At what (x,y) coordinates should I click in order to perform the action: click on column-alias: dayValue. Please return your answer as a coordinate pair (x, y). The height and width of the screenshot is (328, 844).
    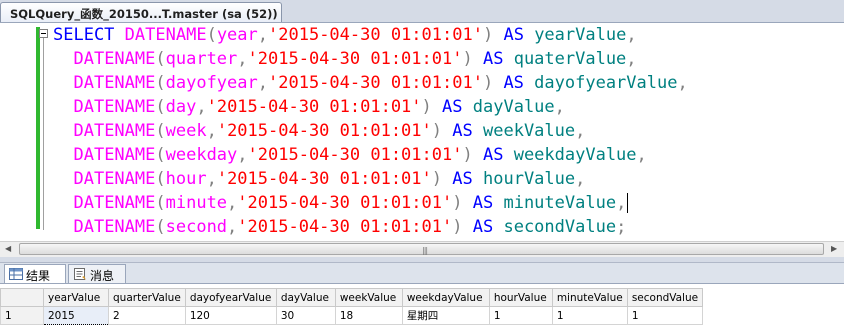
    Looking at the image, I should click on (513, 107).